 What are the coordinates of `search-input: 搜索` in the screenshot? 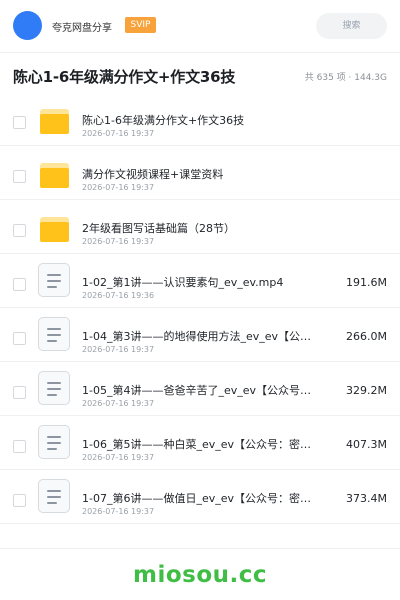 It's located at (351, 26).